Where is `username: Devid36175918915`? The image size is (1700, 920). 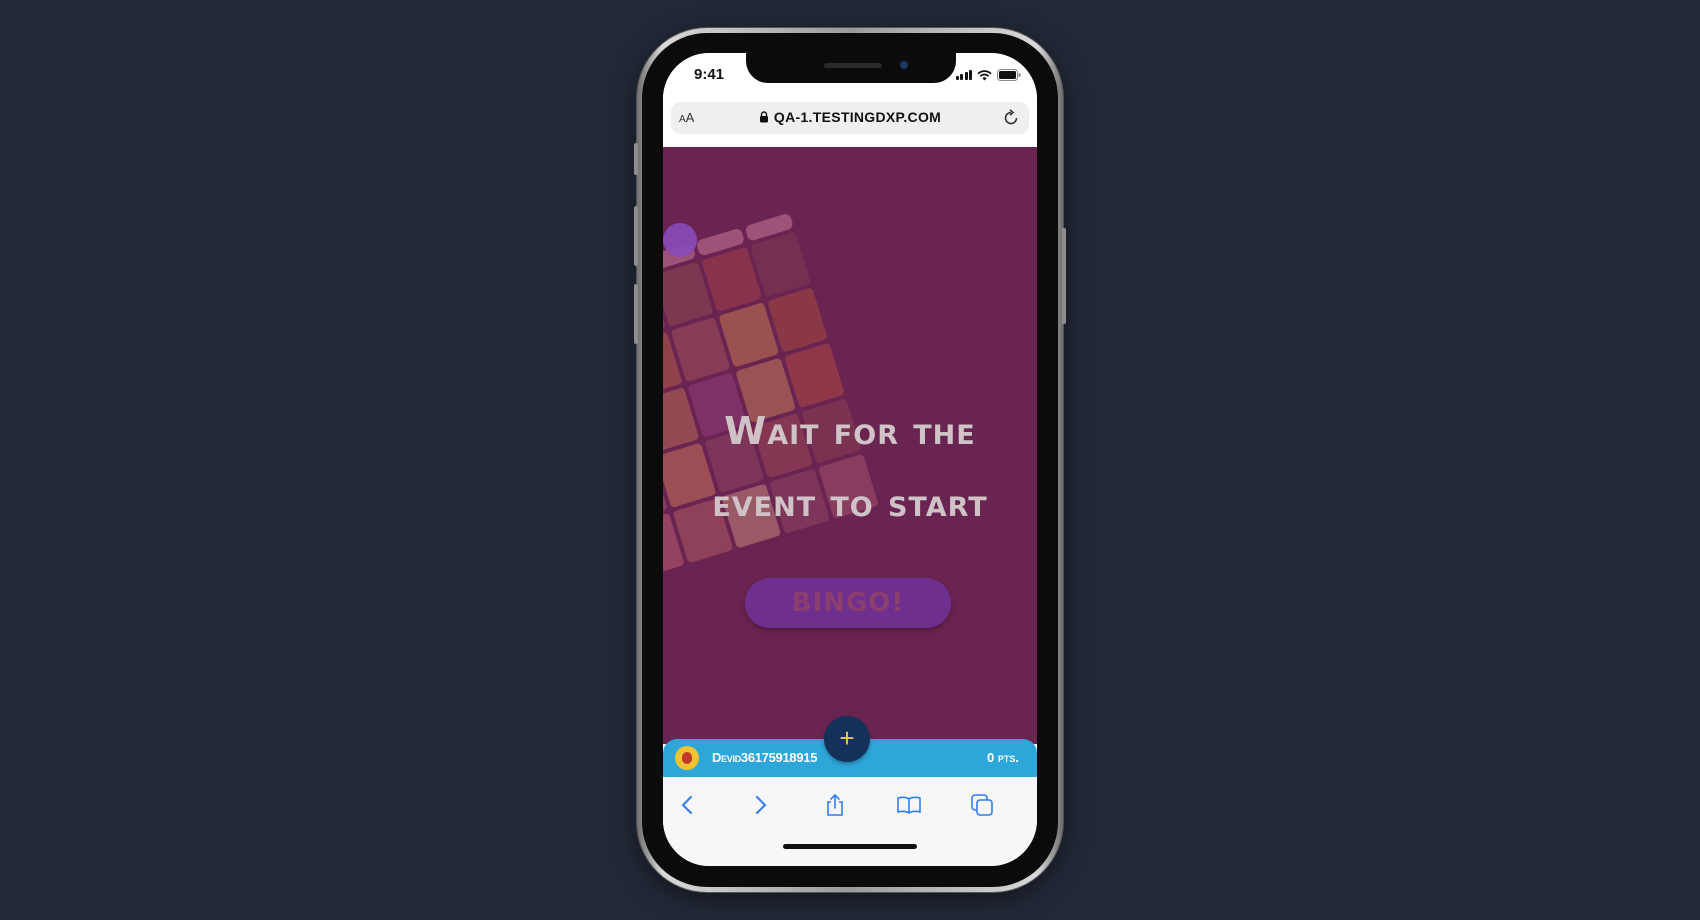 username: Devid36175918915 is located at coordinates (765, 757).